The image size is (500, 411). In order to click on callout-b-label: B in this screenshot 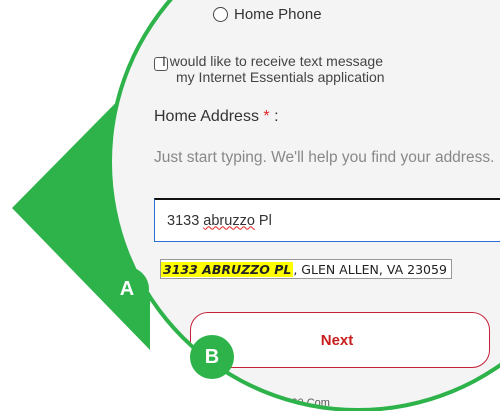, I will do `click(212, 356)`.